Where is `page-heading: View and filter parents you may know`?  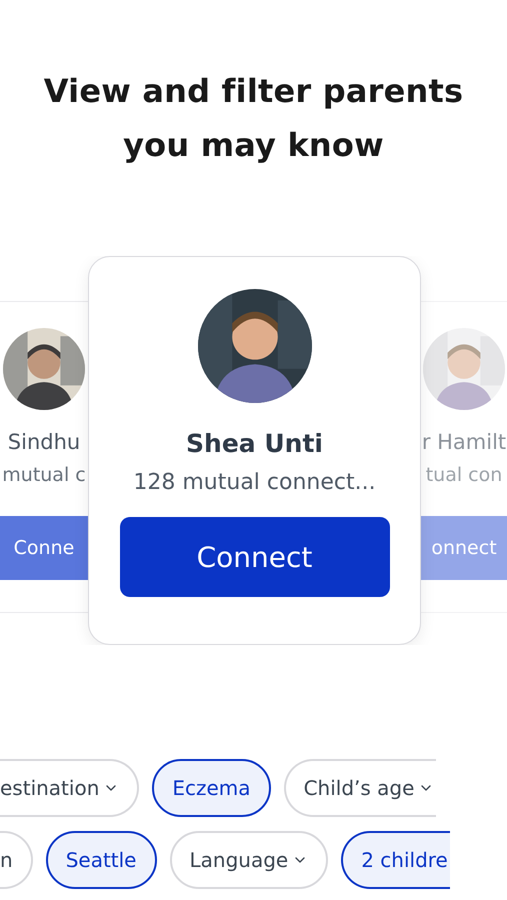 page-heading: View and filter parents you may know is located at coordinates (253, 118).